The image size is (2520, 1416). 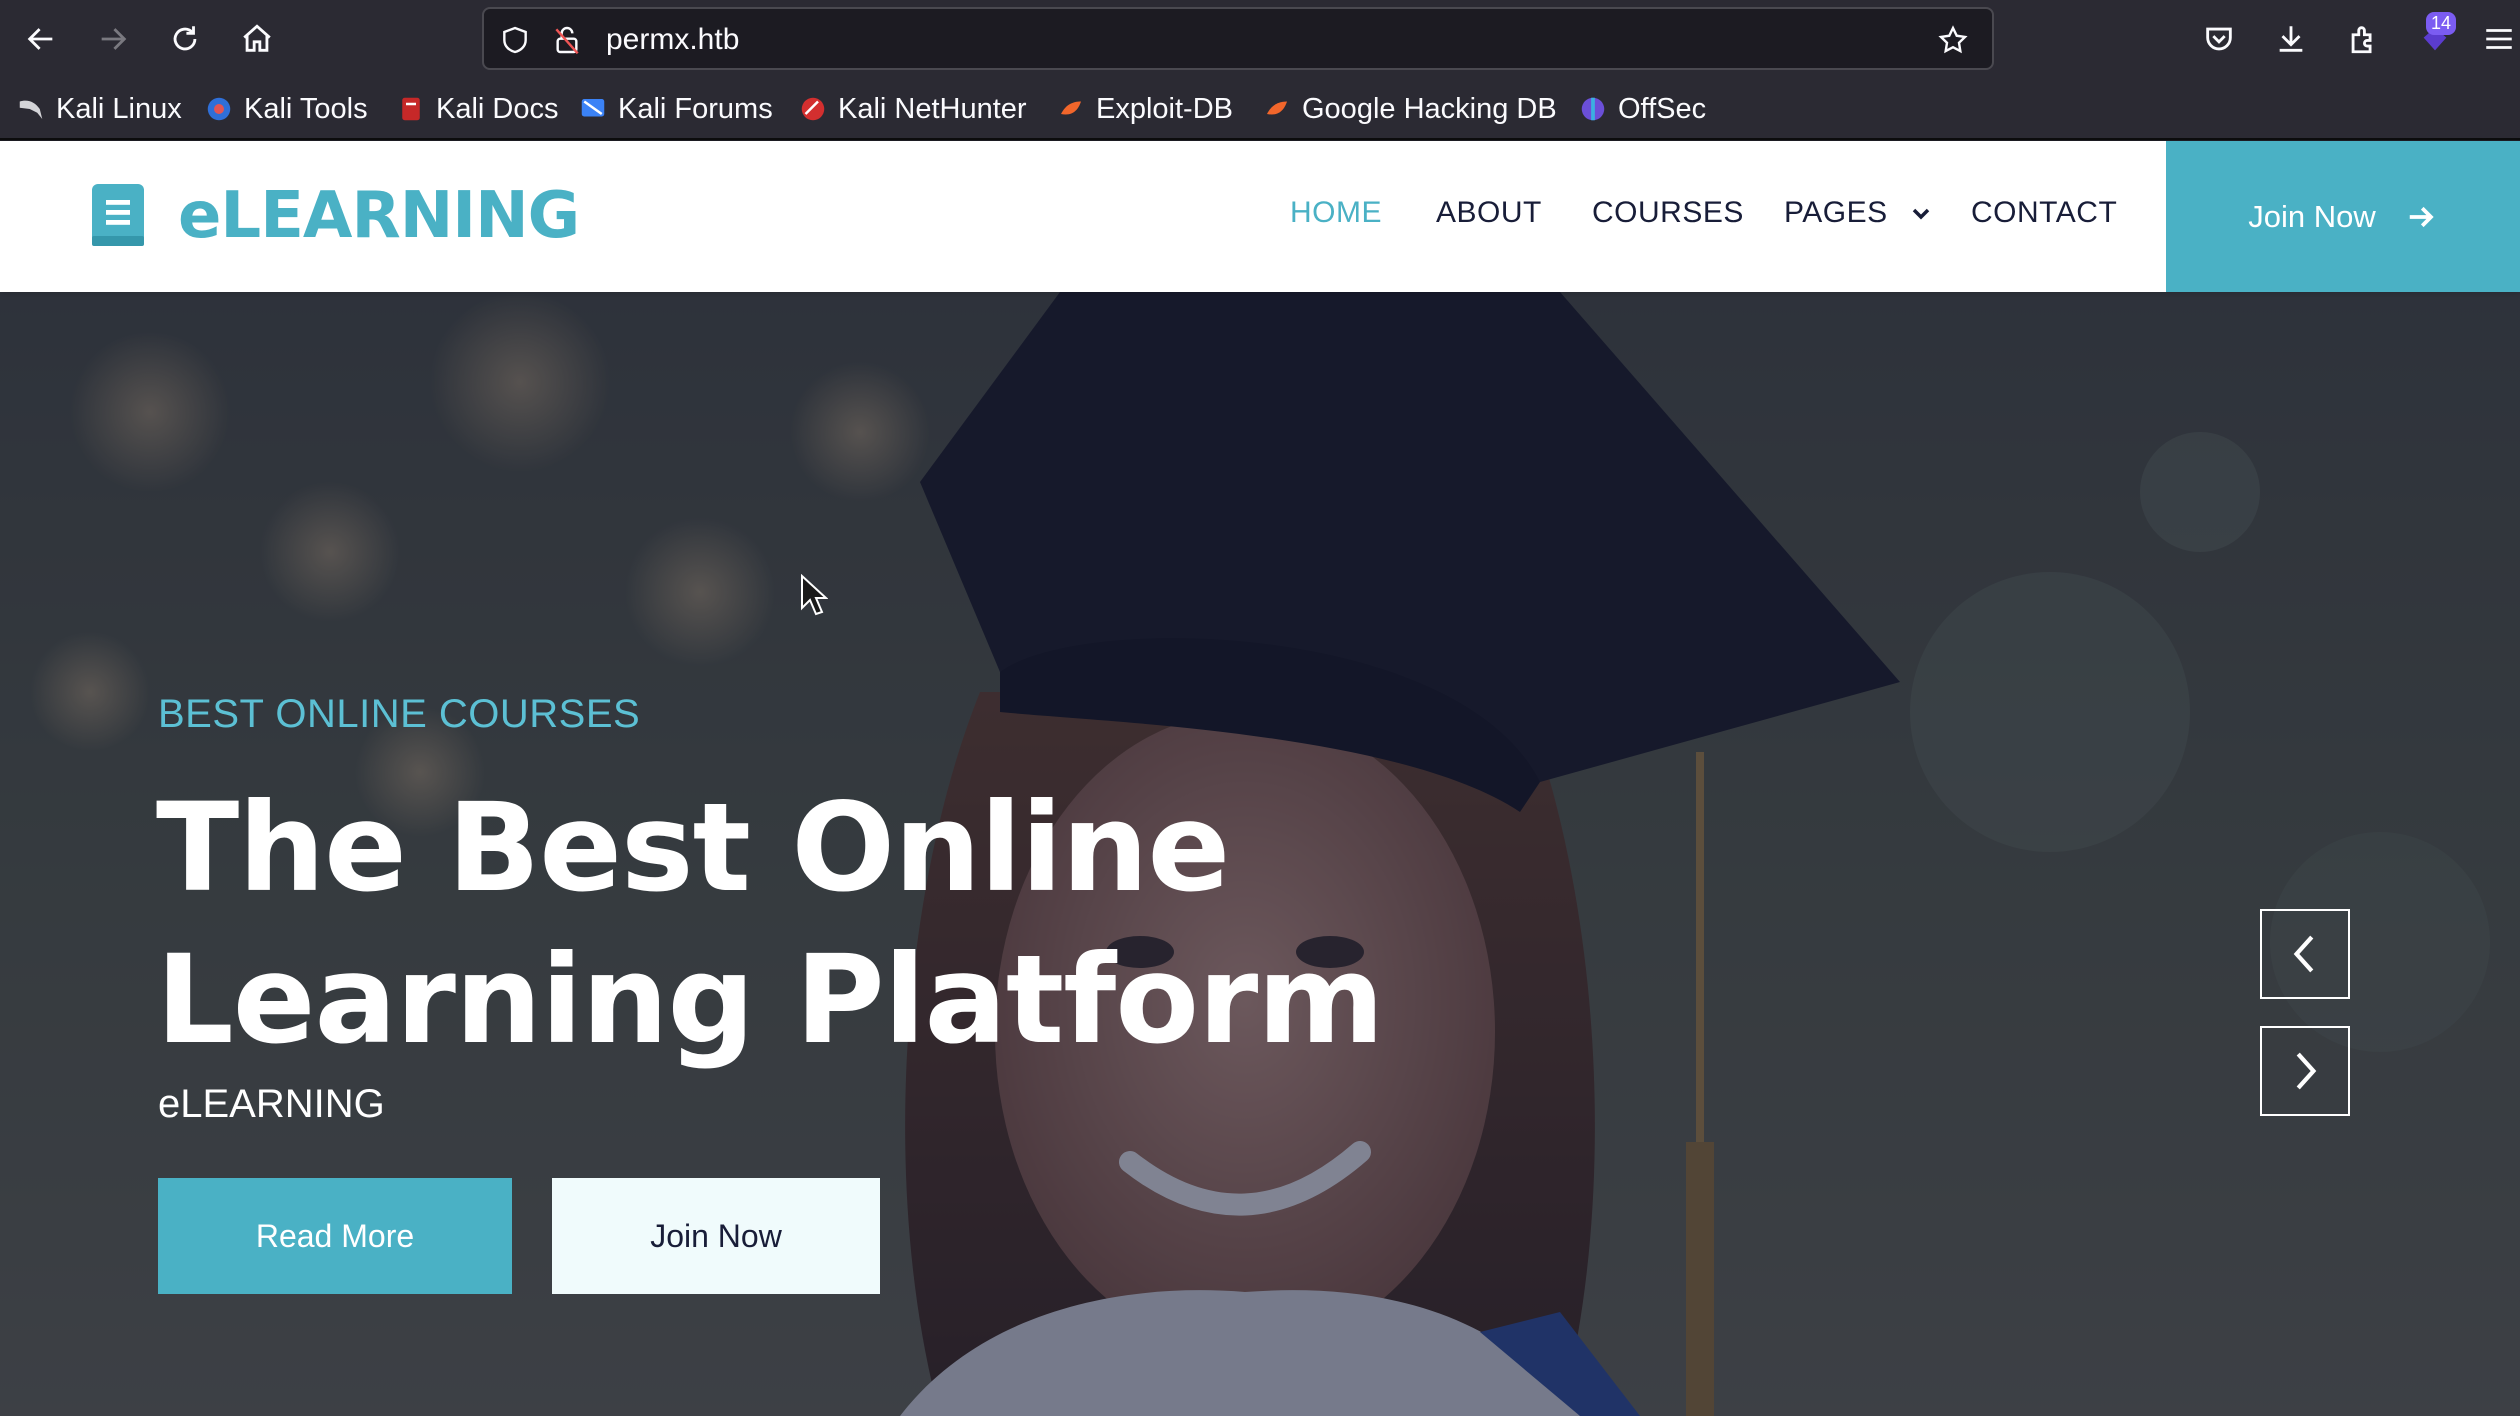 I want to click on back-button, so click(x=41, y=39).